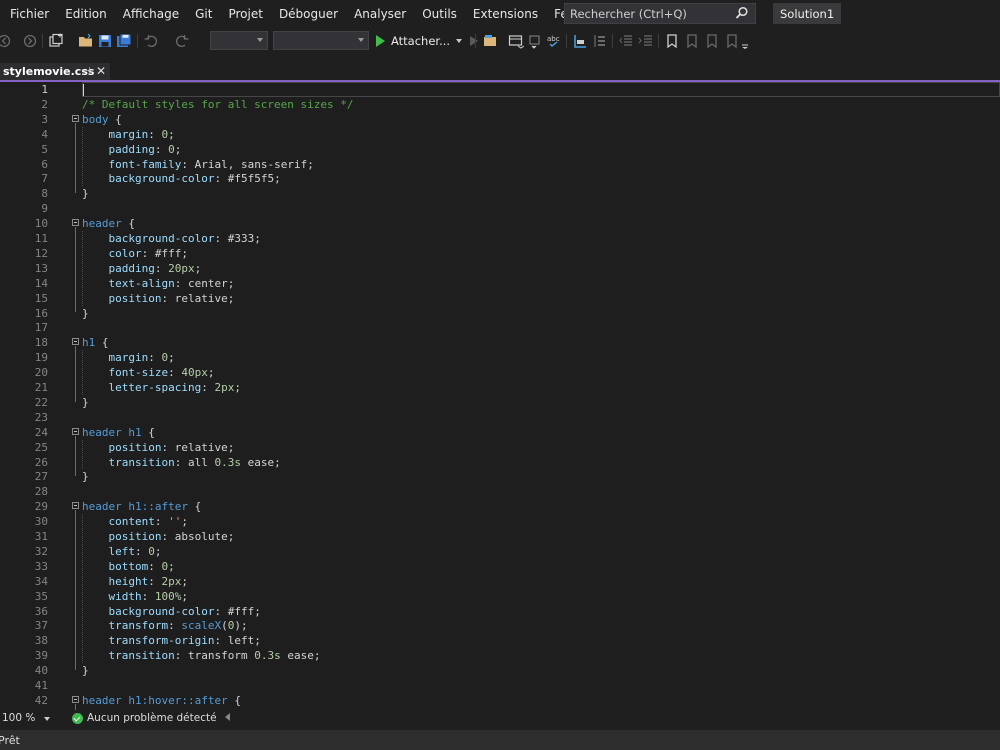  Describe the element at coordinates (6, 41) in the screenshot. I see `nav-back-icon` at that location.